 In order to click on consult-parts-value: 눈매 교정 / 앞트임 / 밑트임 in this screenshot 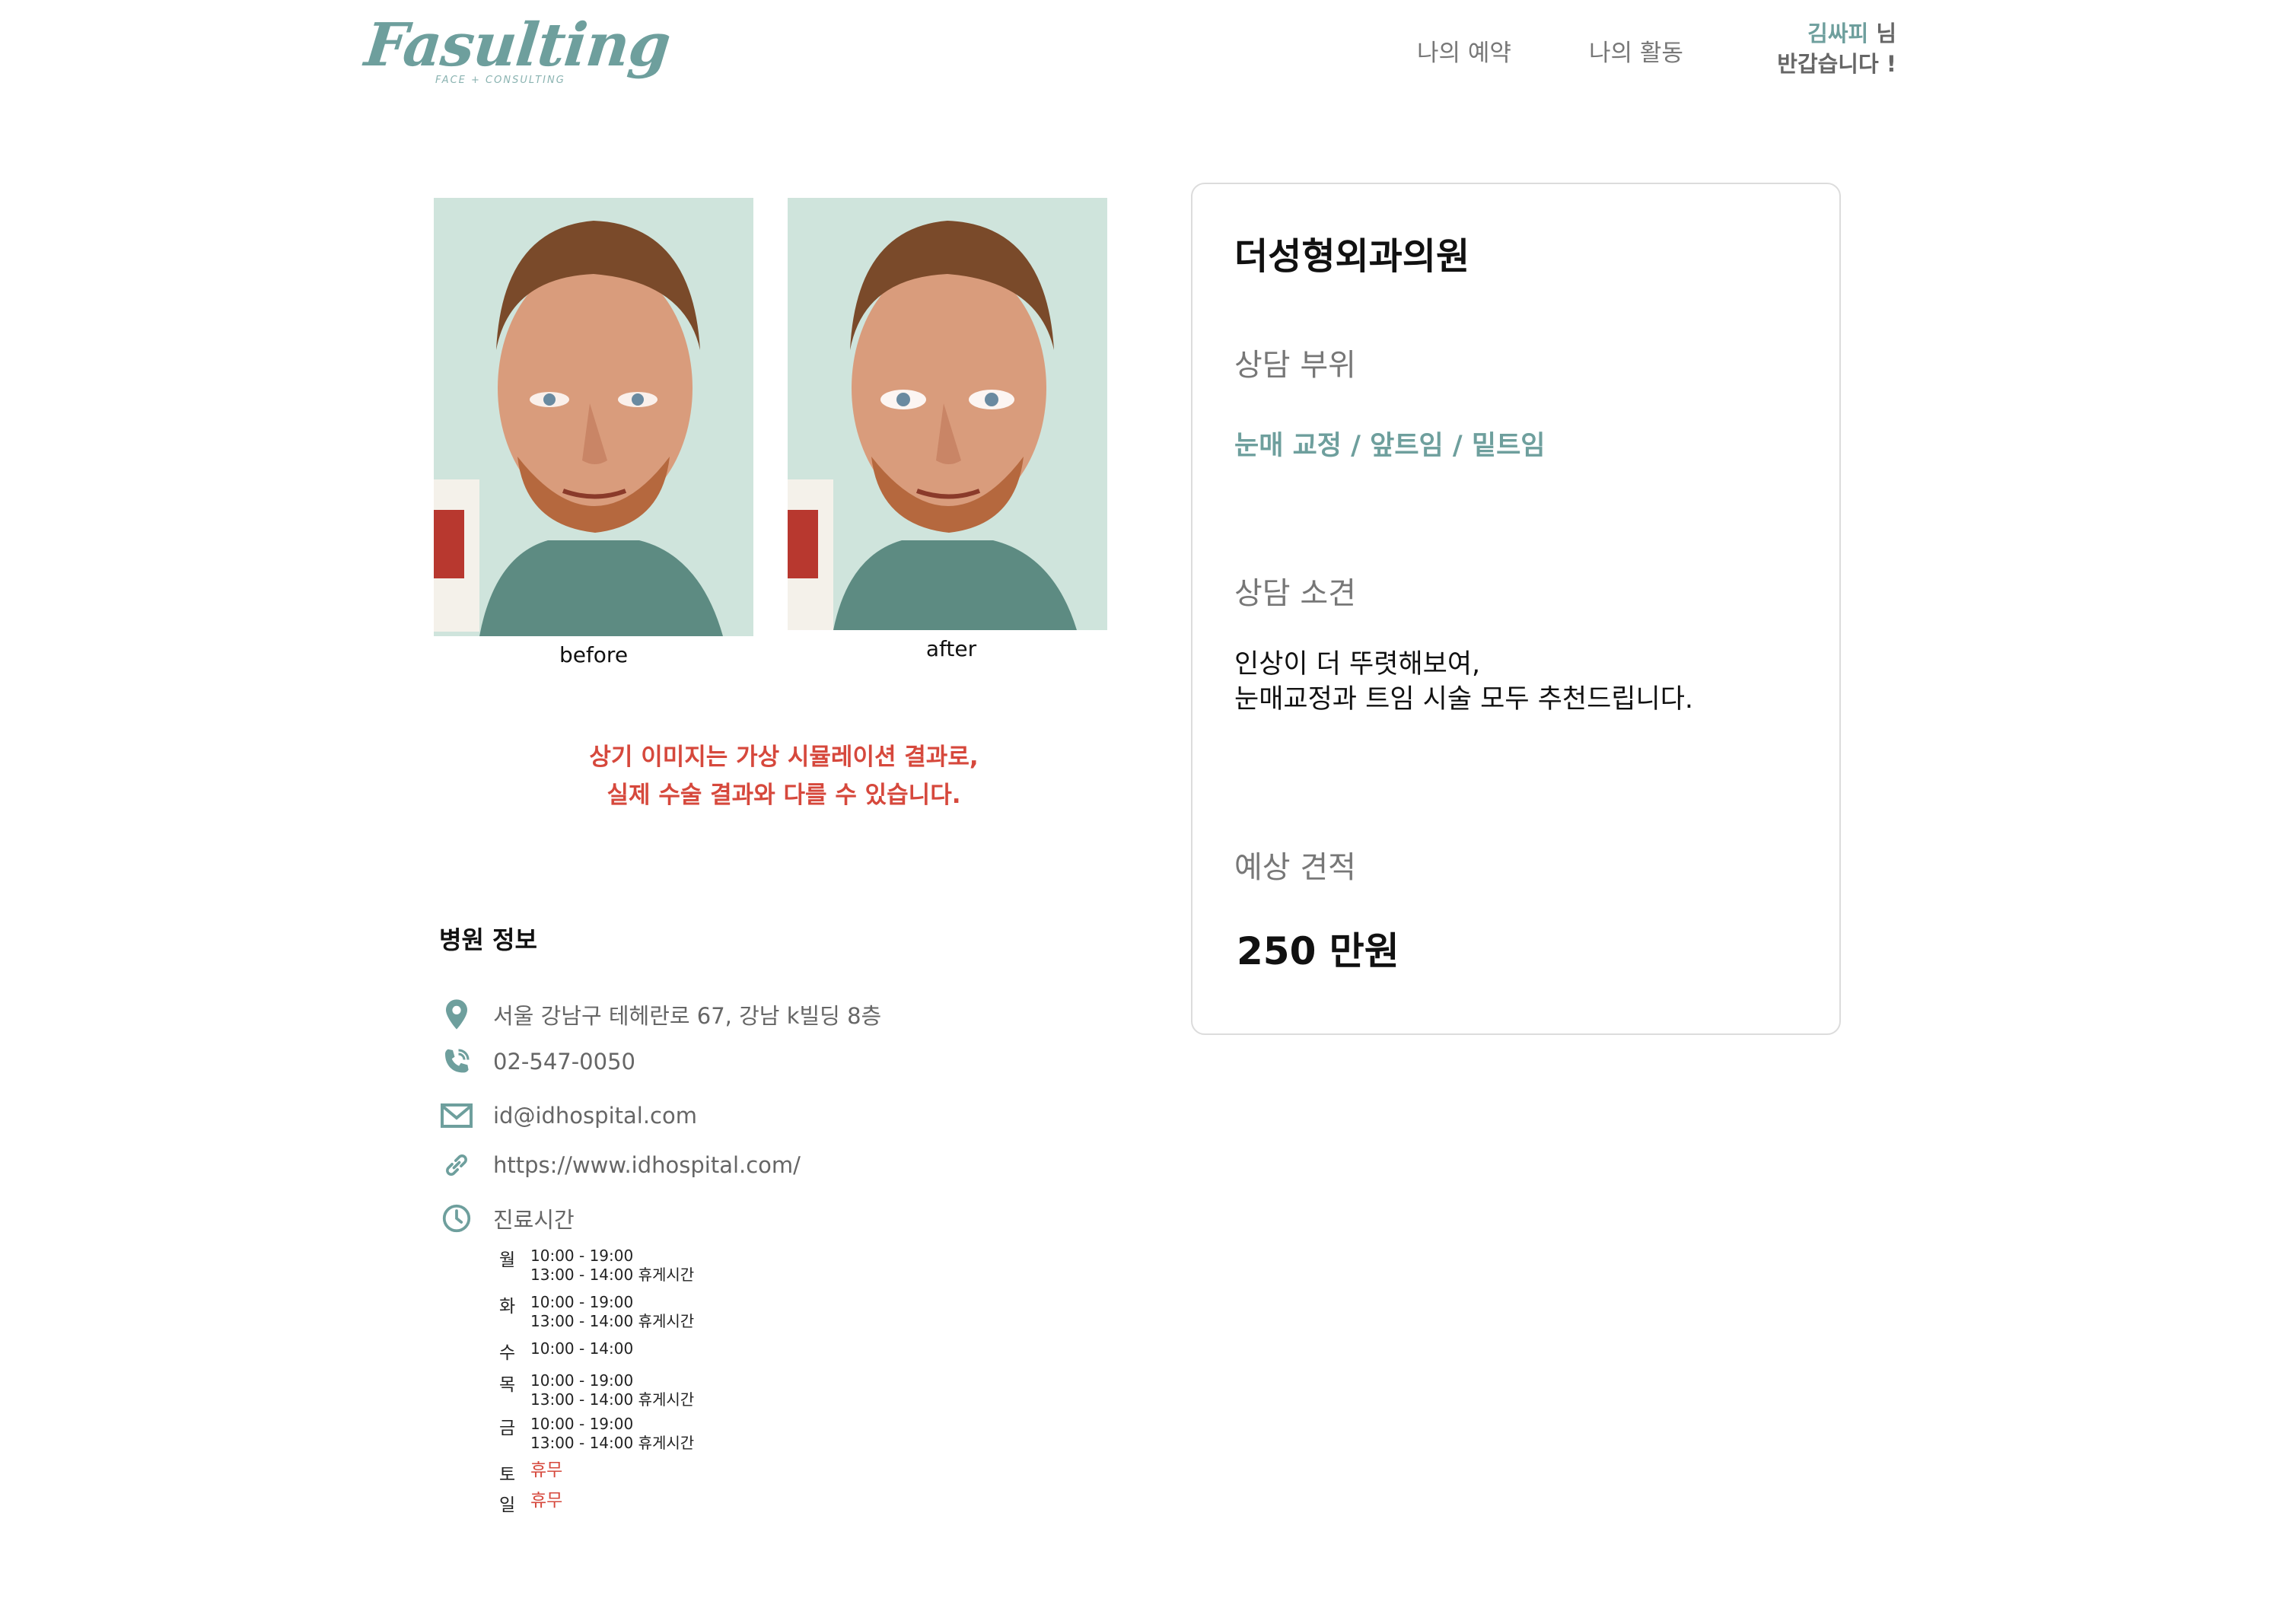, I will do `click(1390, 446)`.